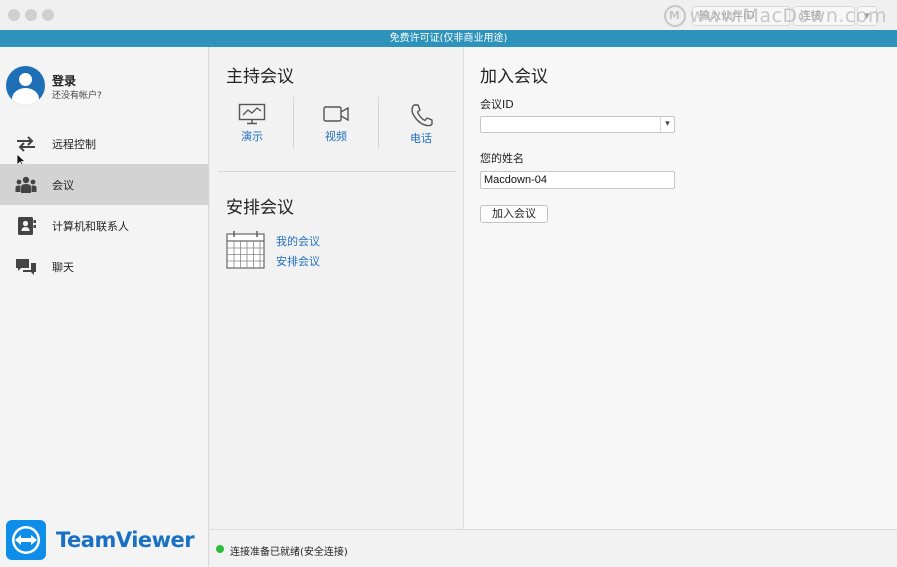 The image size is (897, 567). Describe the element at coordinates (25, 96) in the screenshot. I see `avatar-body` at that location.